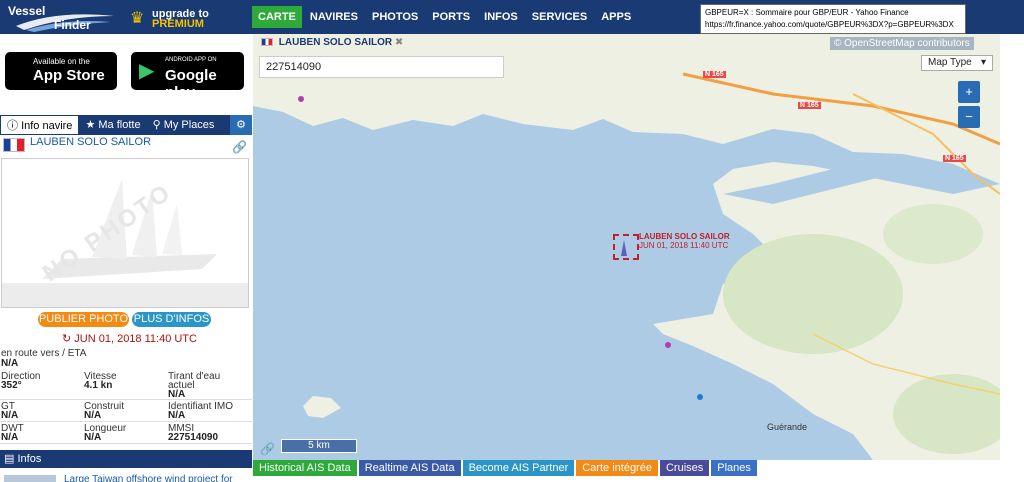  What do you see at coordinates (100, 381) in the screenshot?
I see `stat-speed: Vitesse 4.1 kn` at bounding box center [100, 381].